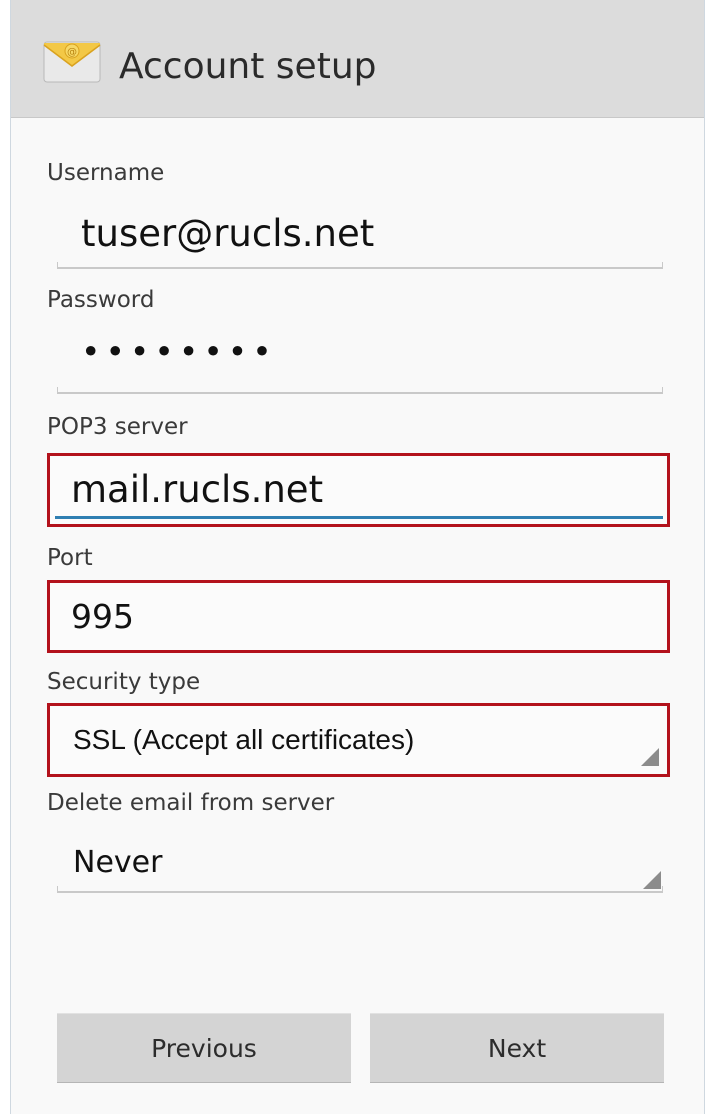 The image size is (705, 1114). What do you see at coordinates (243, 740) in the screenshot?
I see `security-type-select: SSL (Accept all certificates)` at bounding box center [243, 740].